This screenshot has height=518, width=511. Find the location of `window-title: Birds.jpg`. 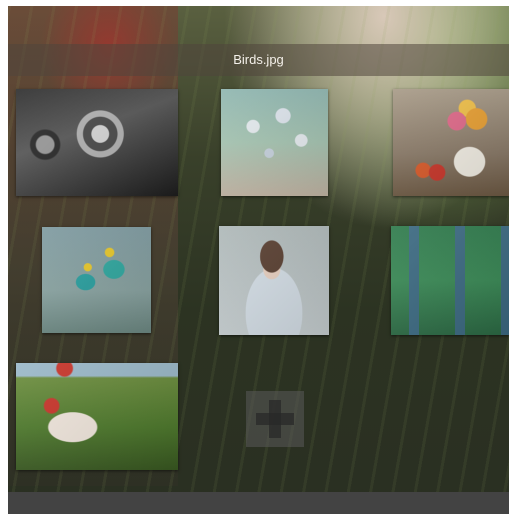

window-title: Birds.jpg is located at coordinates (258, 59).